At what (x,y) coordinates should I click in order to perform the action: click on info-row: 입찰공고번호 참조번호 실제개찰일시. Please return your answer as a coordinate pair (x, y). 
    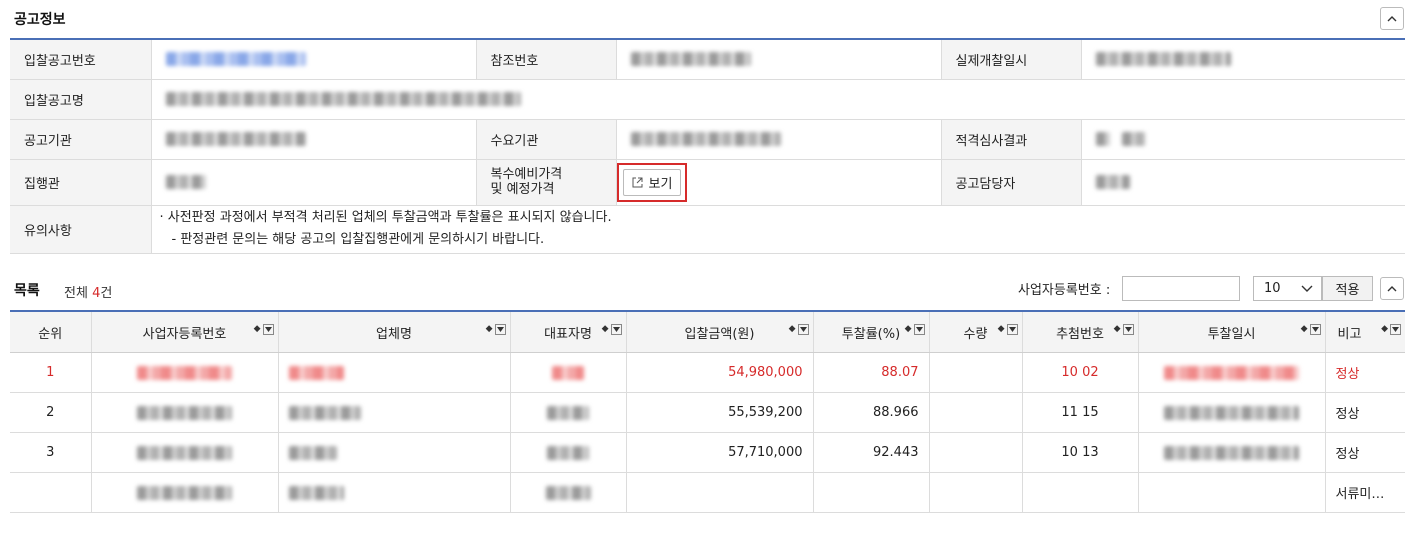
    Looking at the image, I should click on (707, 59).